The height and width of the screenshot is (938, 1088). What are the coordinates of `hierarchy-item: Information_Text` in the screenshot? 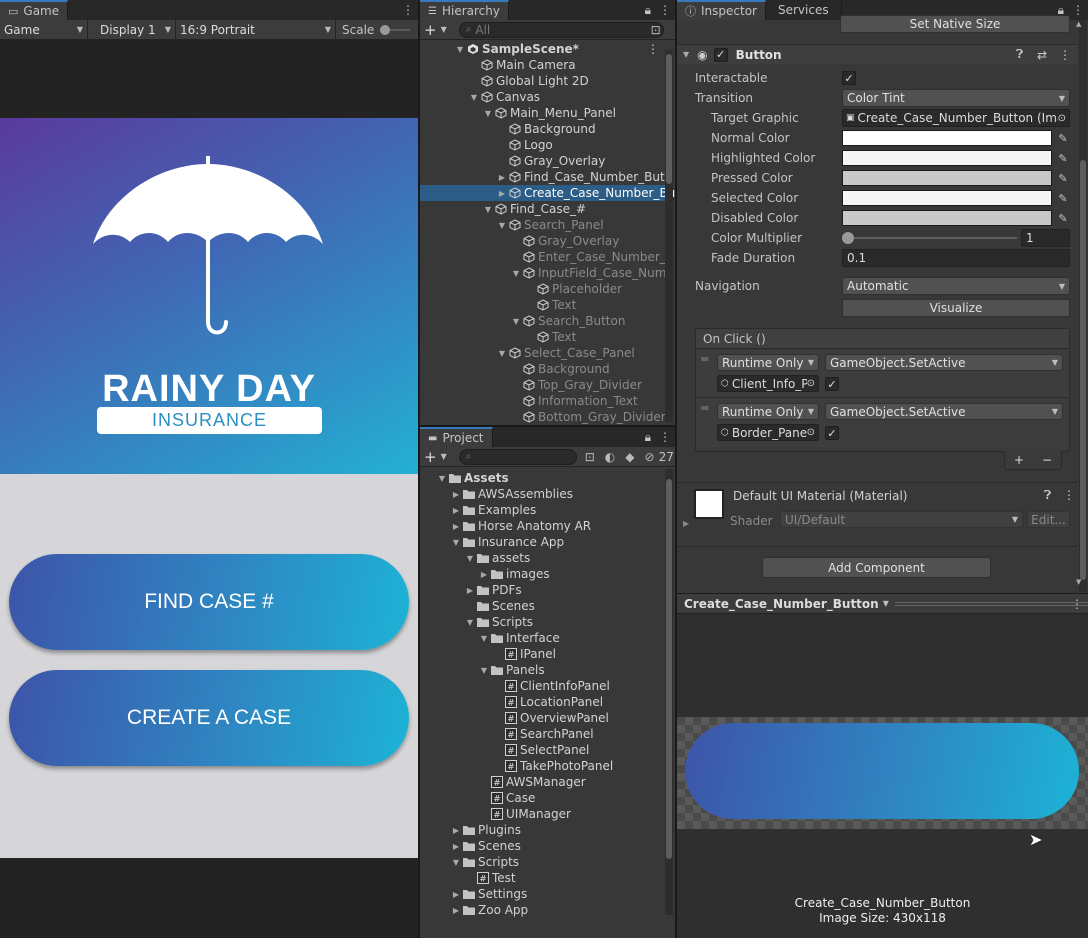 It's located at (542, 401).